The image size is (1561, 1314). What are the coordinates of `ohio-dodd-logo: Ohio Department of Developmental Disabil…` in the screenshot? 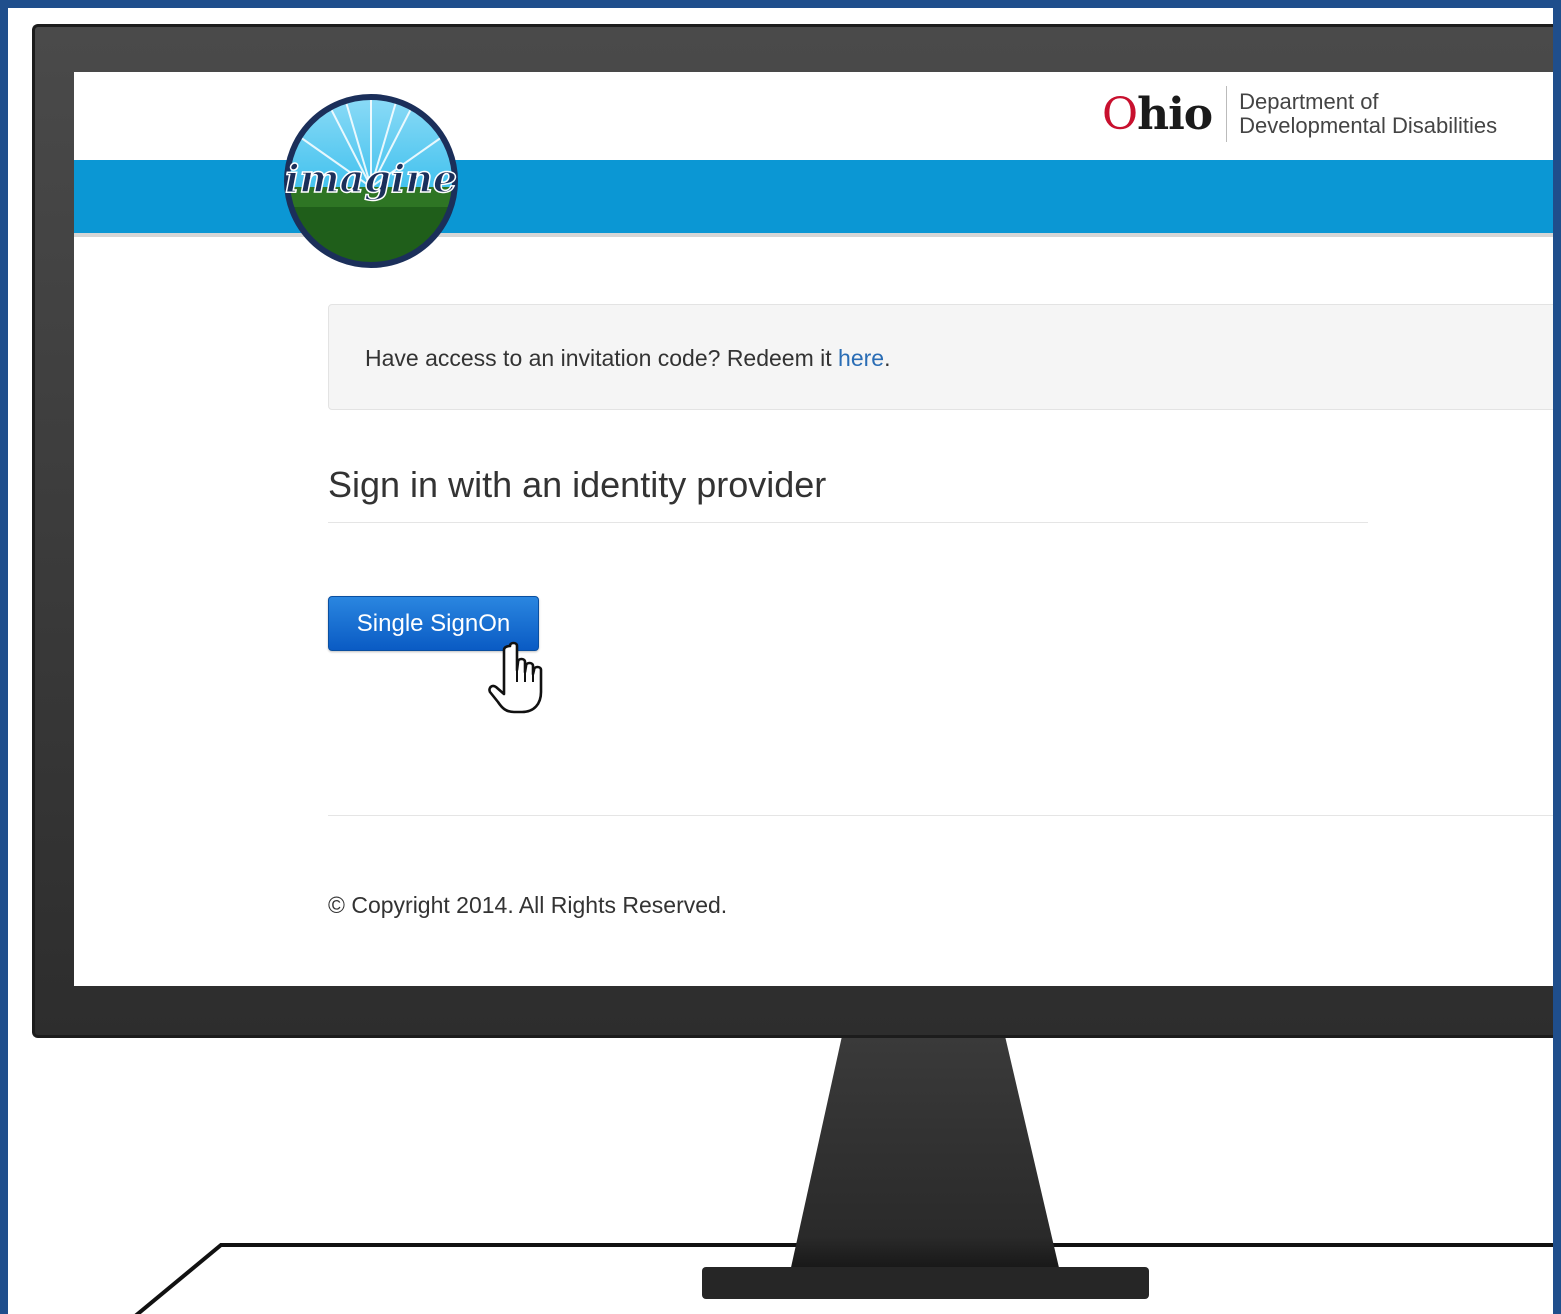 It's located at (1299, 114).